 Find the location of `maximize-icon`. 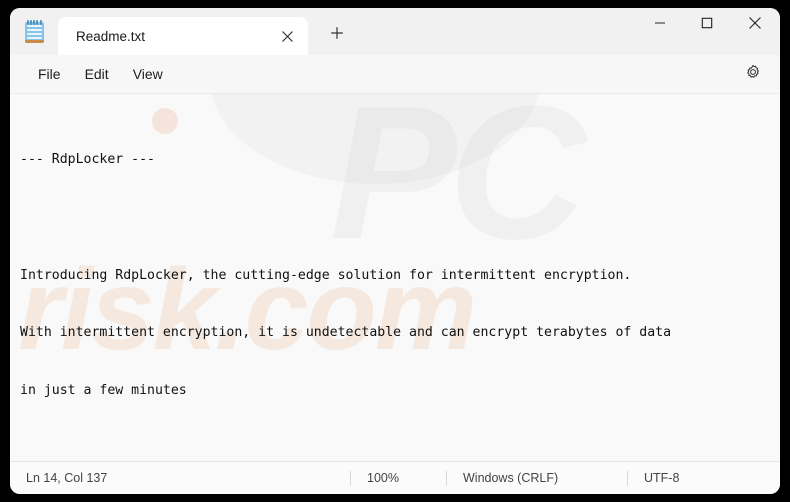

maximize-icon is located at coordinates (707, 25).